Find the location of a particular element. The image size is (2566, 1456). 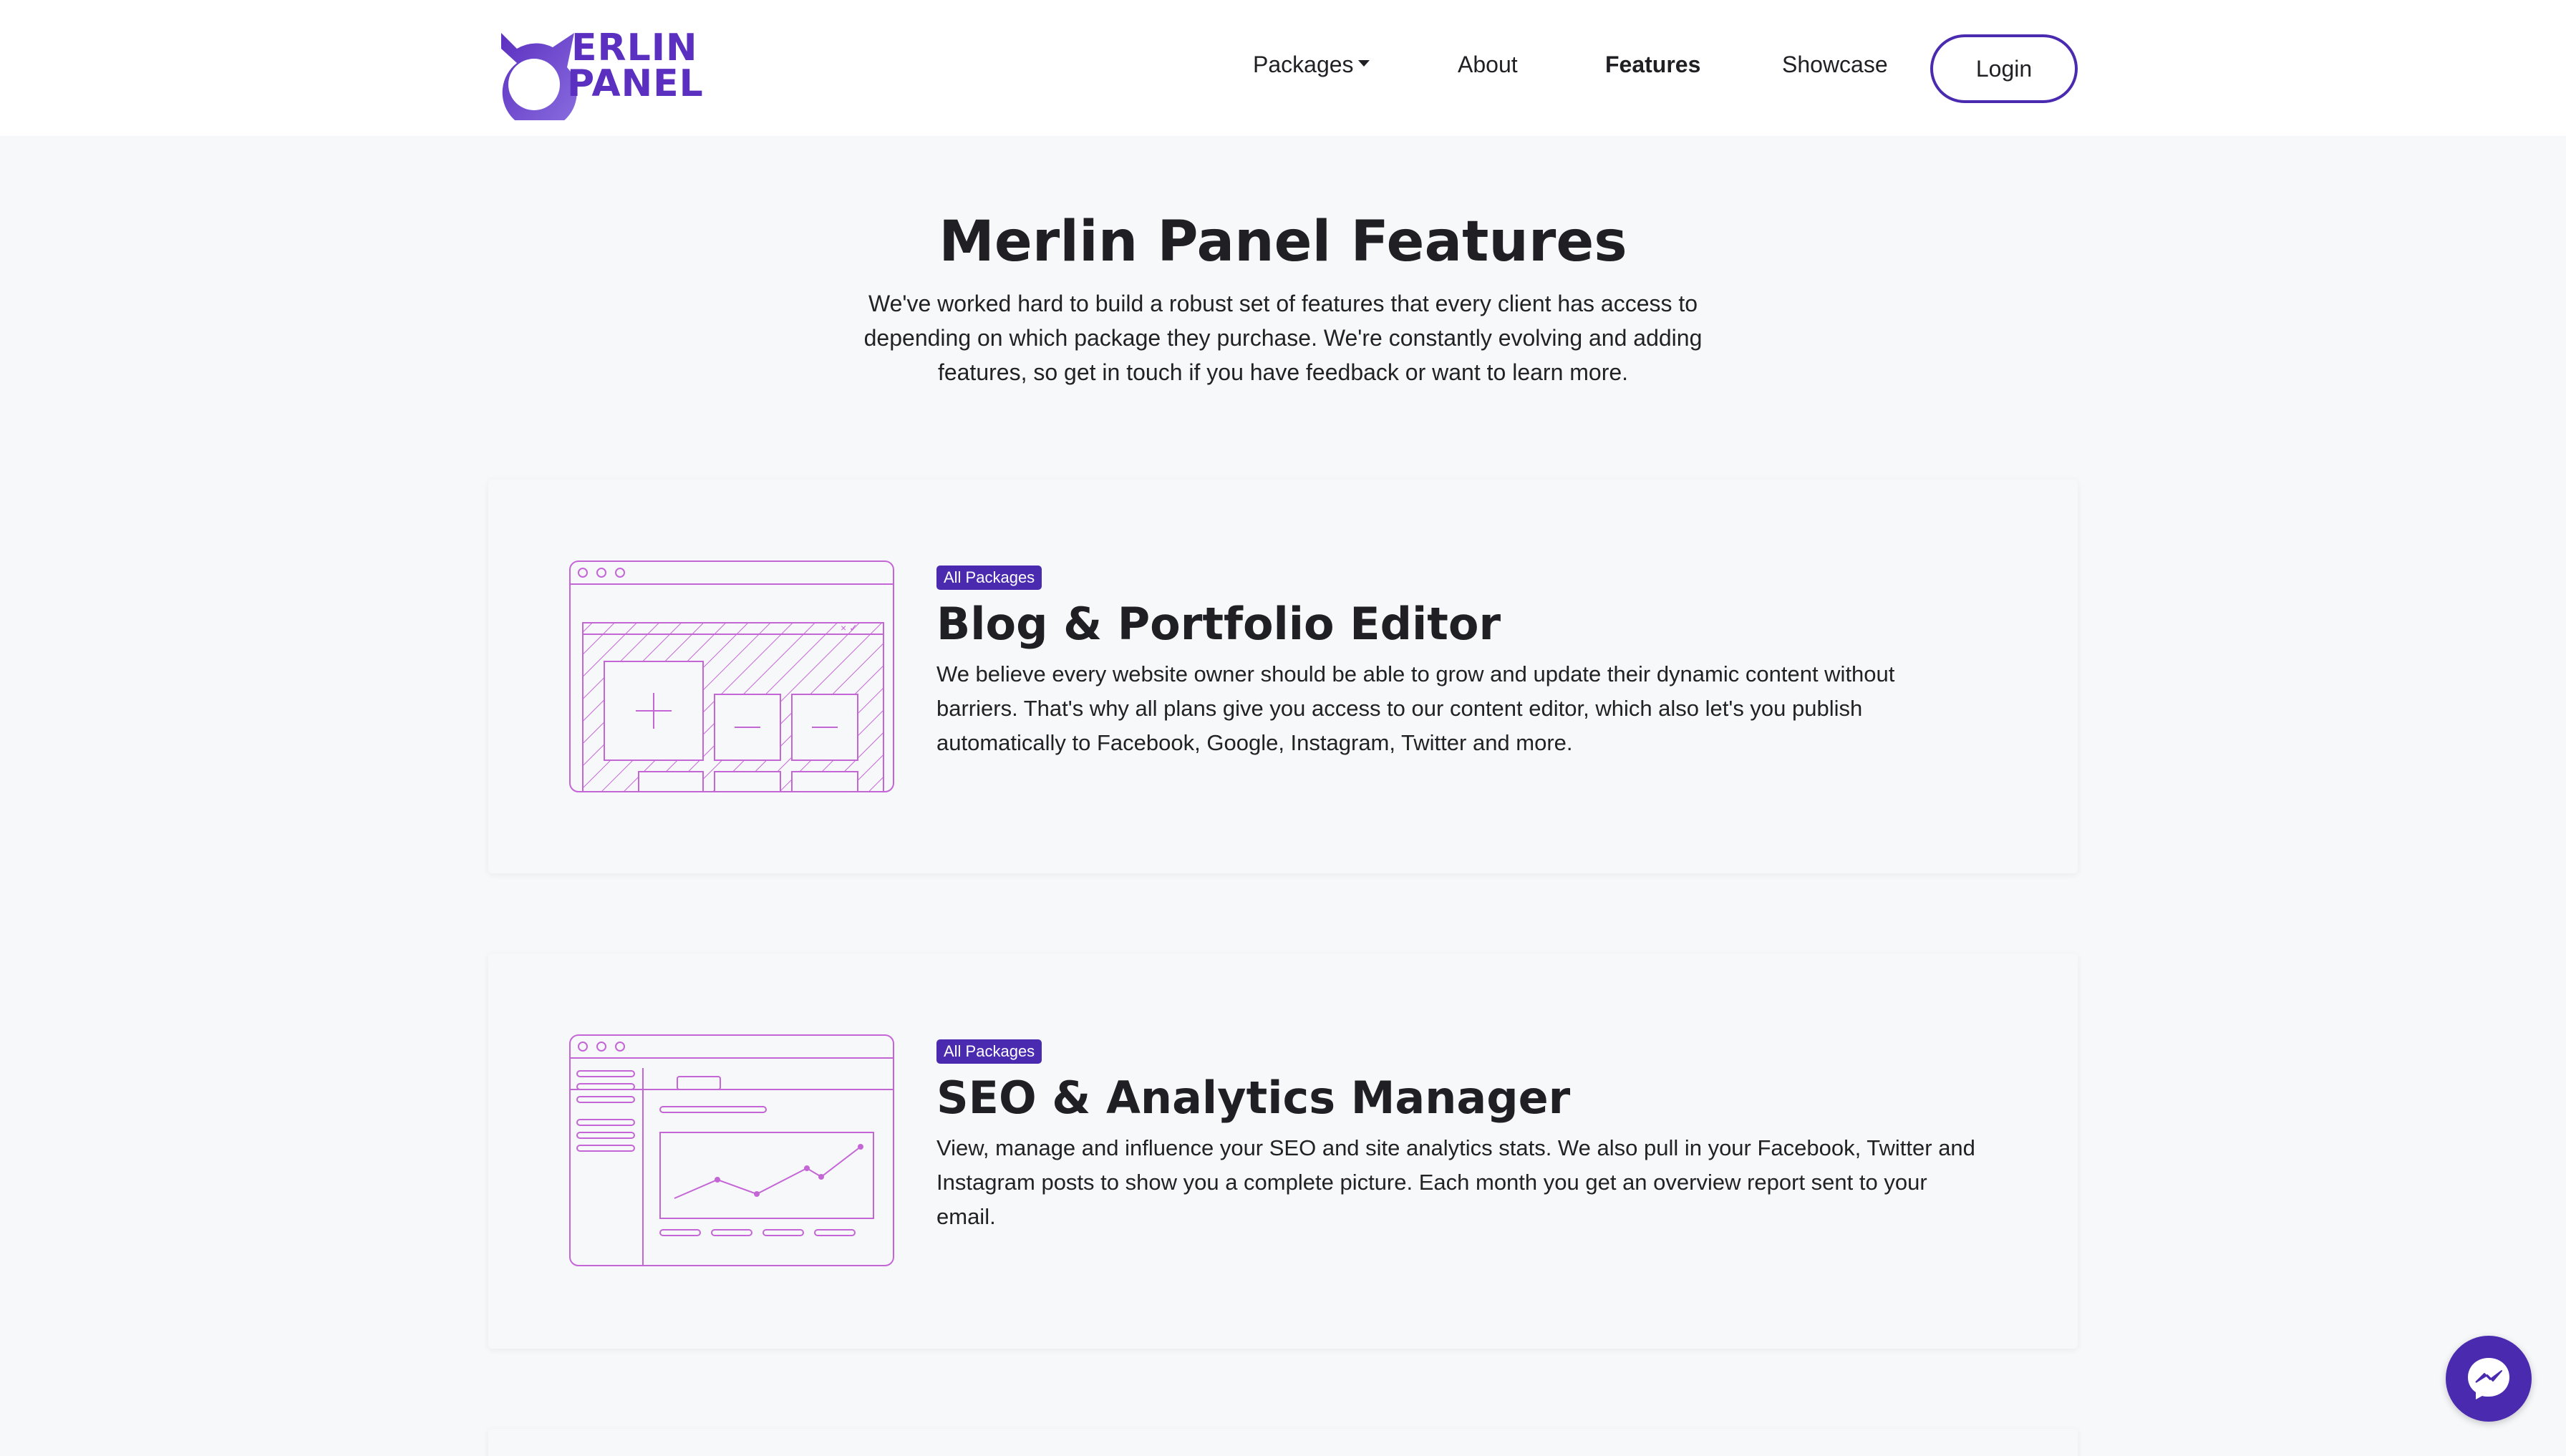

chevron-down-icon is located at coordinates (1363, 63).